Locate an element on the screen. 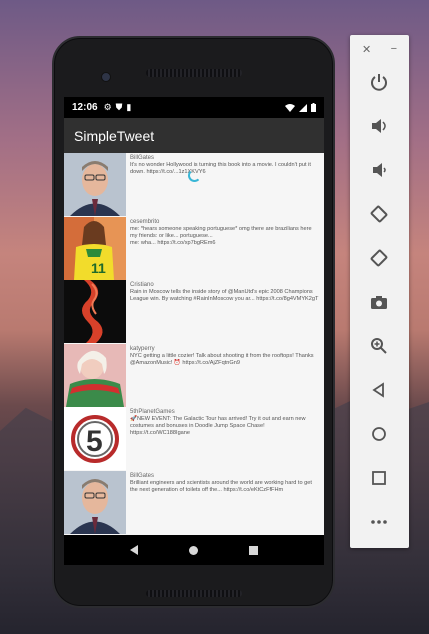  top-speaker is located at coordinates (194, 73).